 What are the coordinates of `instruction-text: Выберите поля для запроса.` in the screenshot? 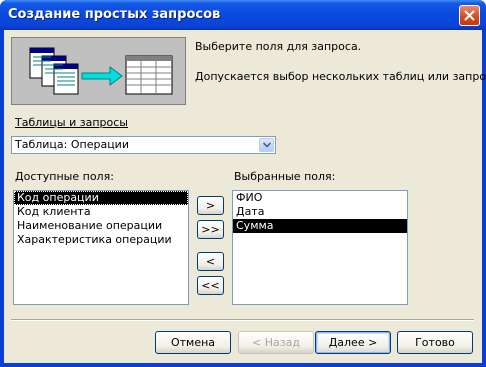 It's located at (278, 46).